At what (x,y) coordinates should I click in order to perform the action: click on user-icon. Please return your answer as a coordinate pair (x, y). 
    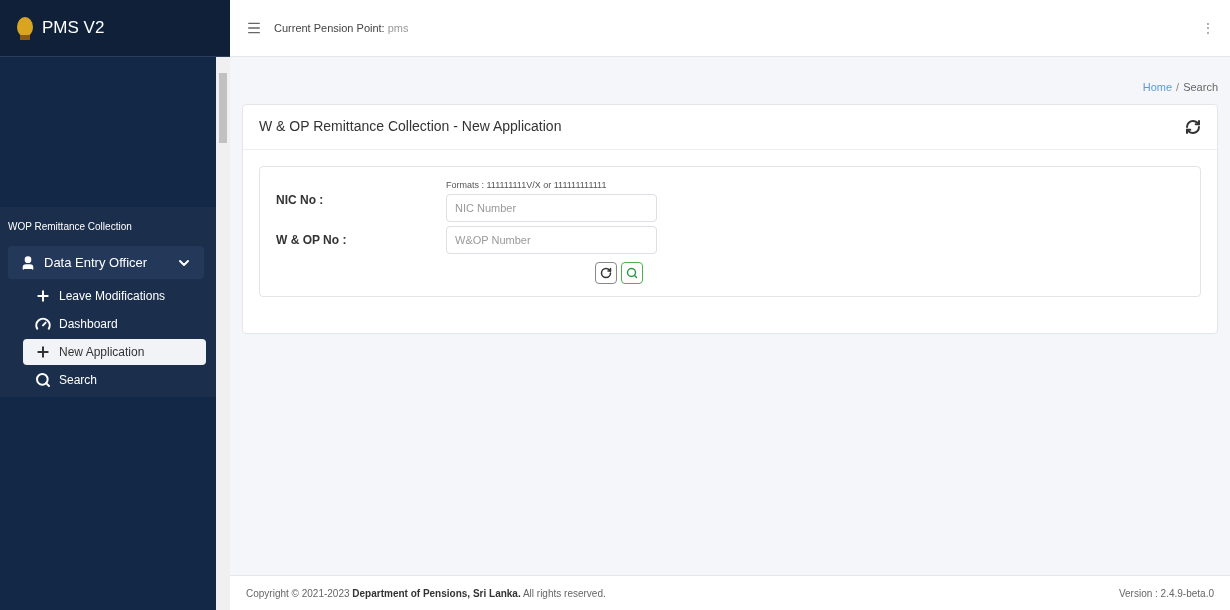
    Looking at the image, I should click on (28, 262).